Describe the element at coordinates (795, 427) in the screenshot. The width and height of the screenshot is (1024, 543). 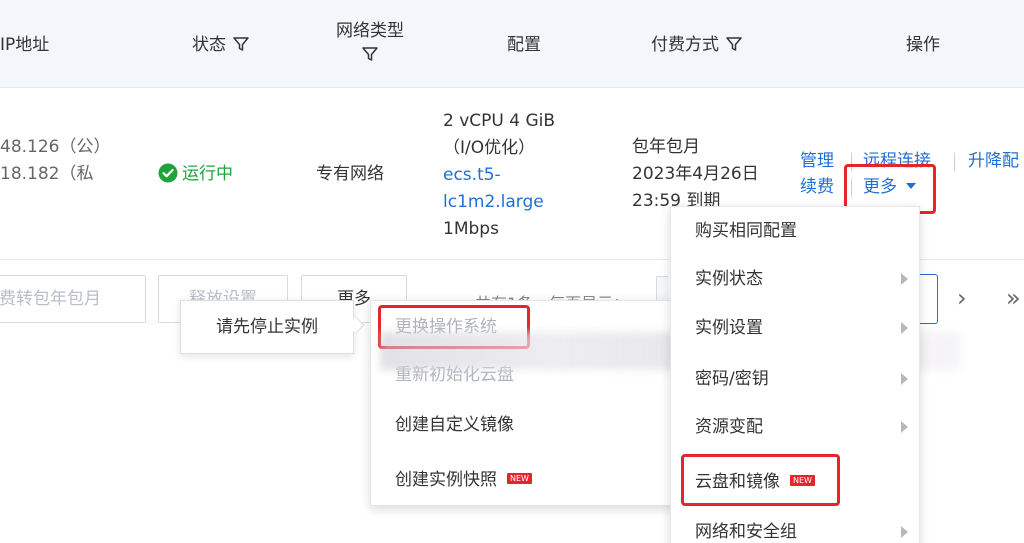
I see `menu-item-resource-change: 资源变配` at that location.